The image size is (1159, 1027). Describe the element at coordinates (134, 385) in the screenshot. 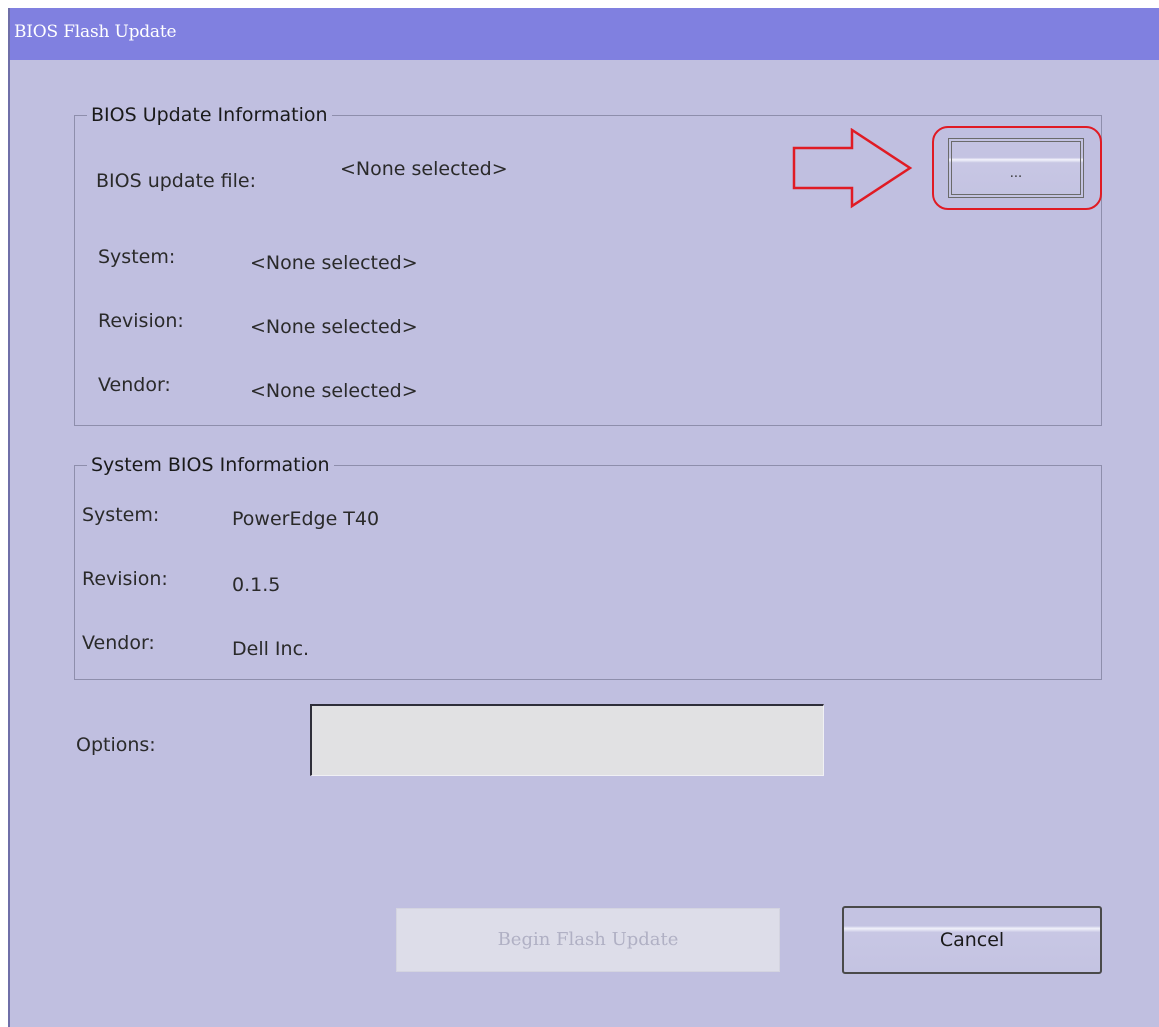

I see `update-vendor-label: Vendor:` at that location.